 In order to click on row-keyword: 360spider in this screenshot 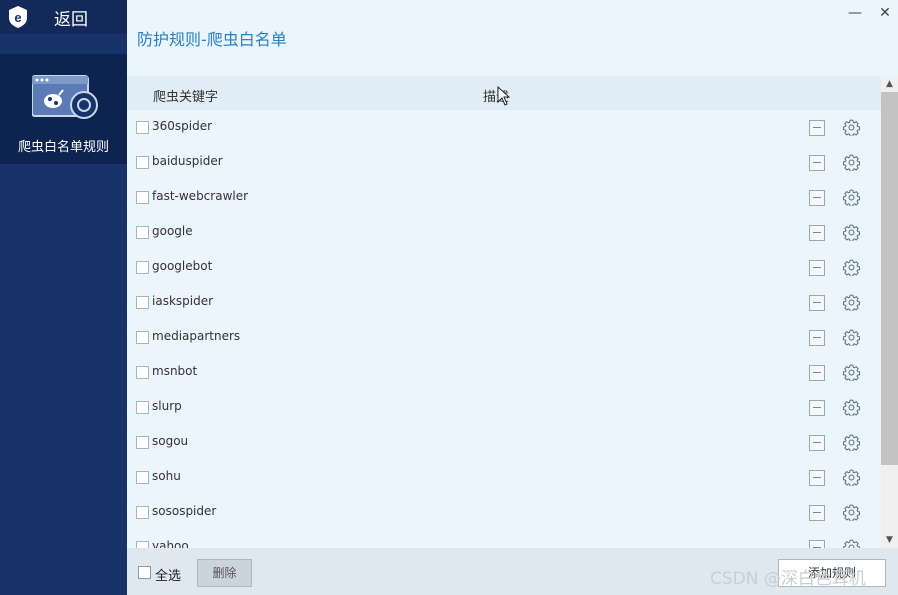, I will do `click(182, 126)`.